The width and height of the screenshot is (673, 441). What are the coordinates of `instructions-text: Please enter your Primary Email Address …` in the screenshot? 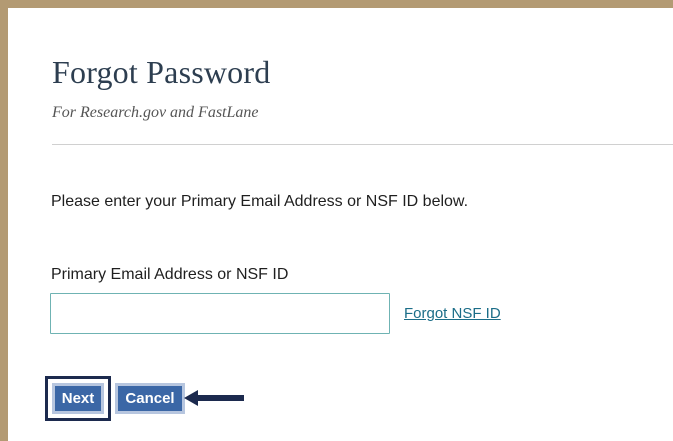 It's located at (260, 201).